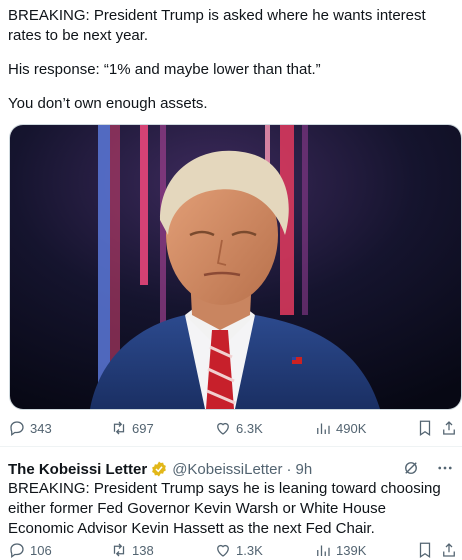 The image size is (462, 560). I want to click on reply-button: 343, so click(30, 428).